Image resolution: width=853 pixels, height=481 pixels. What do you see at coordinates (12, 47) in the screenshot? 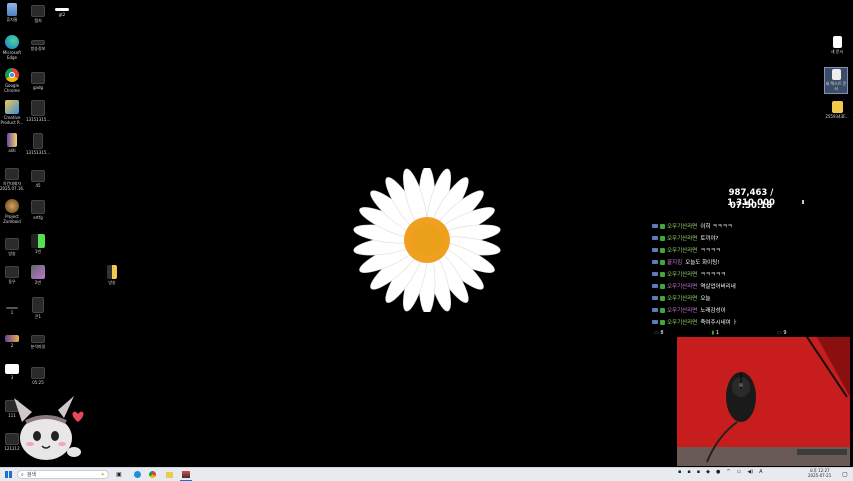
I see `desktop-icon-edge: Microsoft Edge` at bounding box center [12, 47].